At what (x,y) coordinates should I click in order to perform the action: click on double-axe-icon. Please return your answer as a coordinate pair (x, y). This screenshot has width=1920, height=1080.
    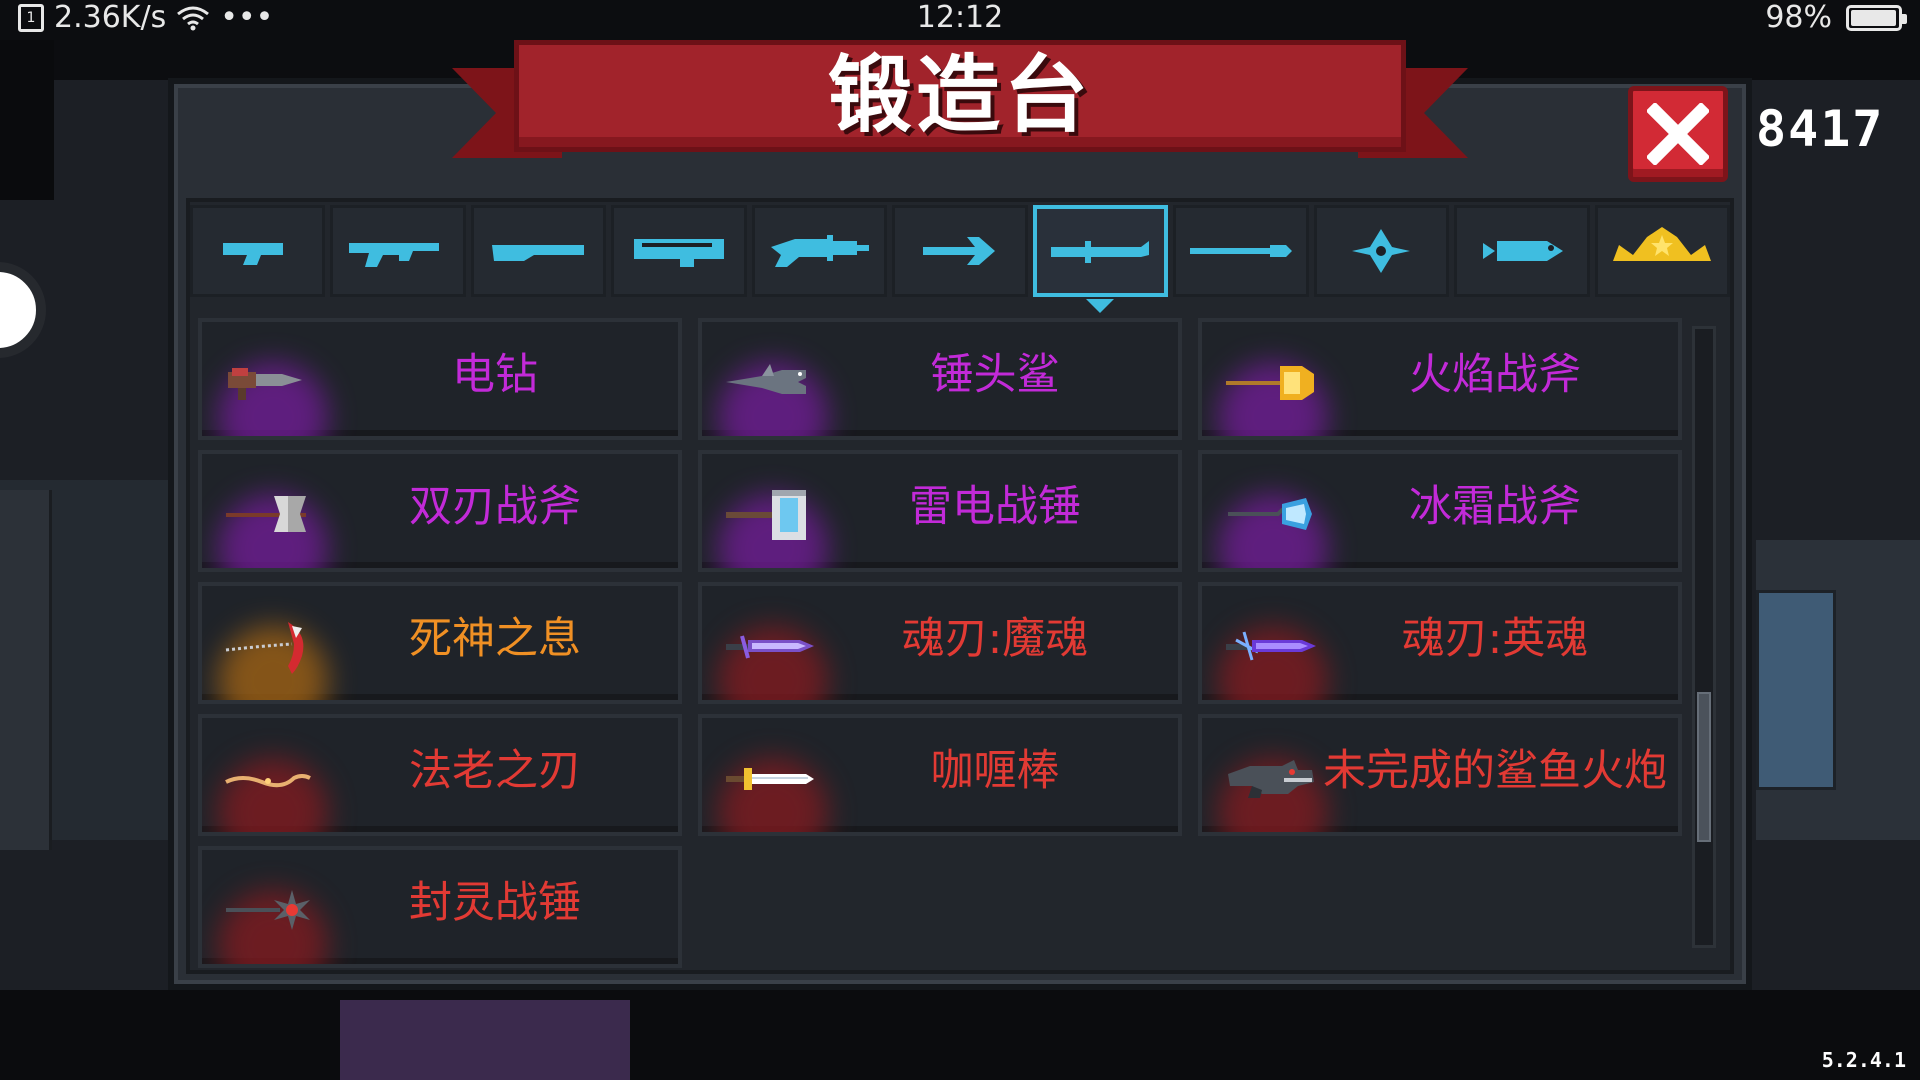
    Looking at the image, I should click on (266, 514).